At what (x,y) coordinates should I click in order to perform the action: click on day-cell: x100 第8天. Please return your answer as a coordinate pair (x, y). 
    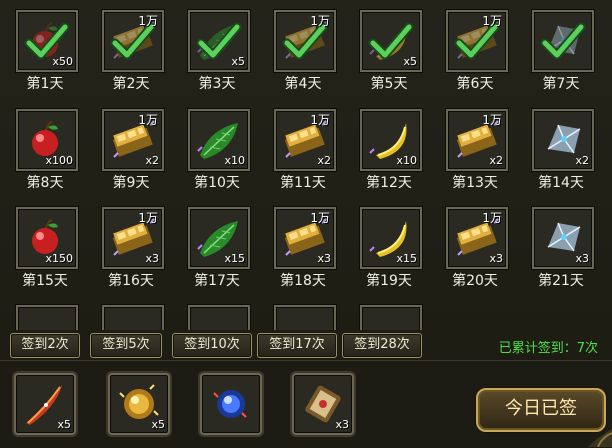
    Looking at the image, I should click on (45, 149).